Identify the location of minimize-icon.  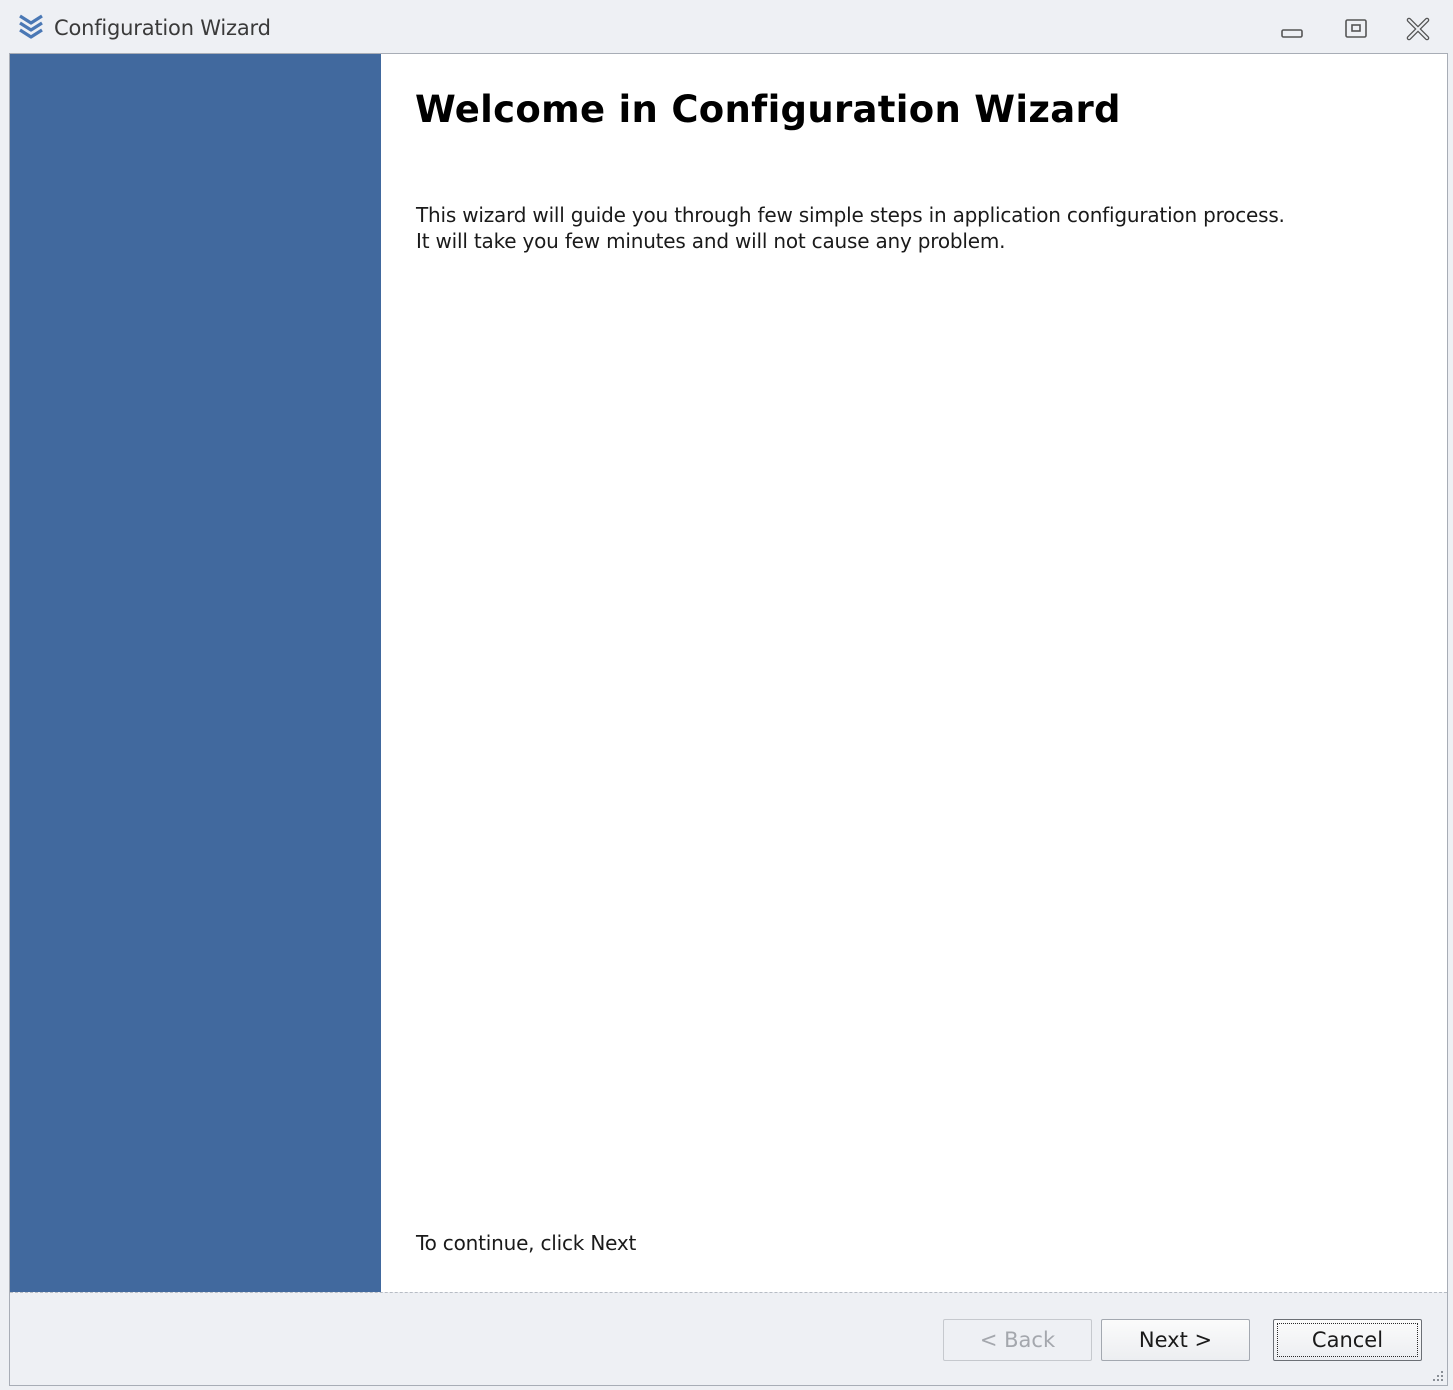
(1292, 33).